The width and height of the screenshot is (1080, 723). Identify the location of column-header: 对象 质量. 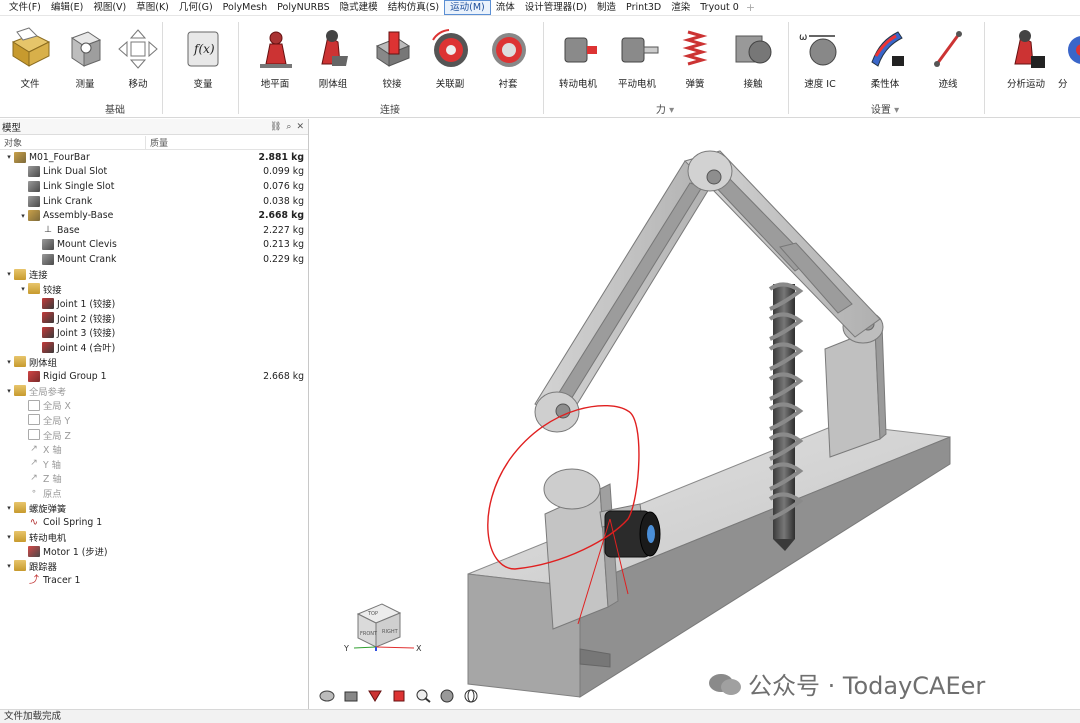
(154, 142).